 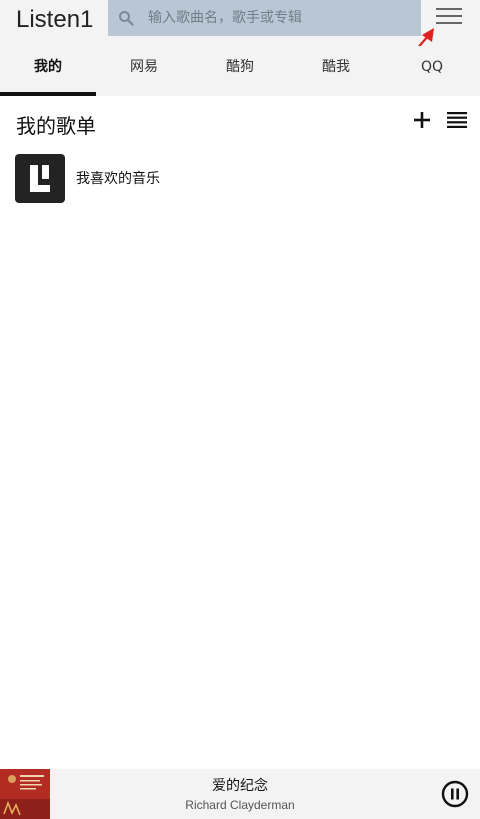 What do you see at coordinates (422, 120) in the screenshot?
I see `add-icon` at bounding box center [422, 120].